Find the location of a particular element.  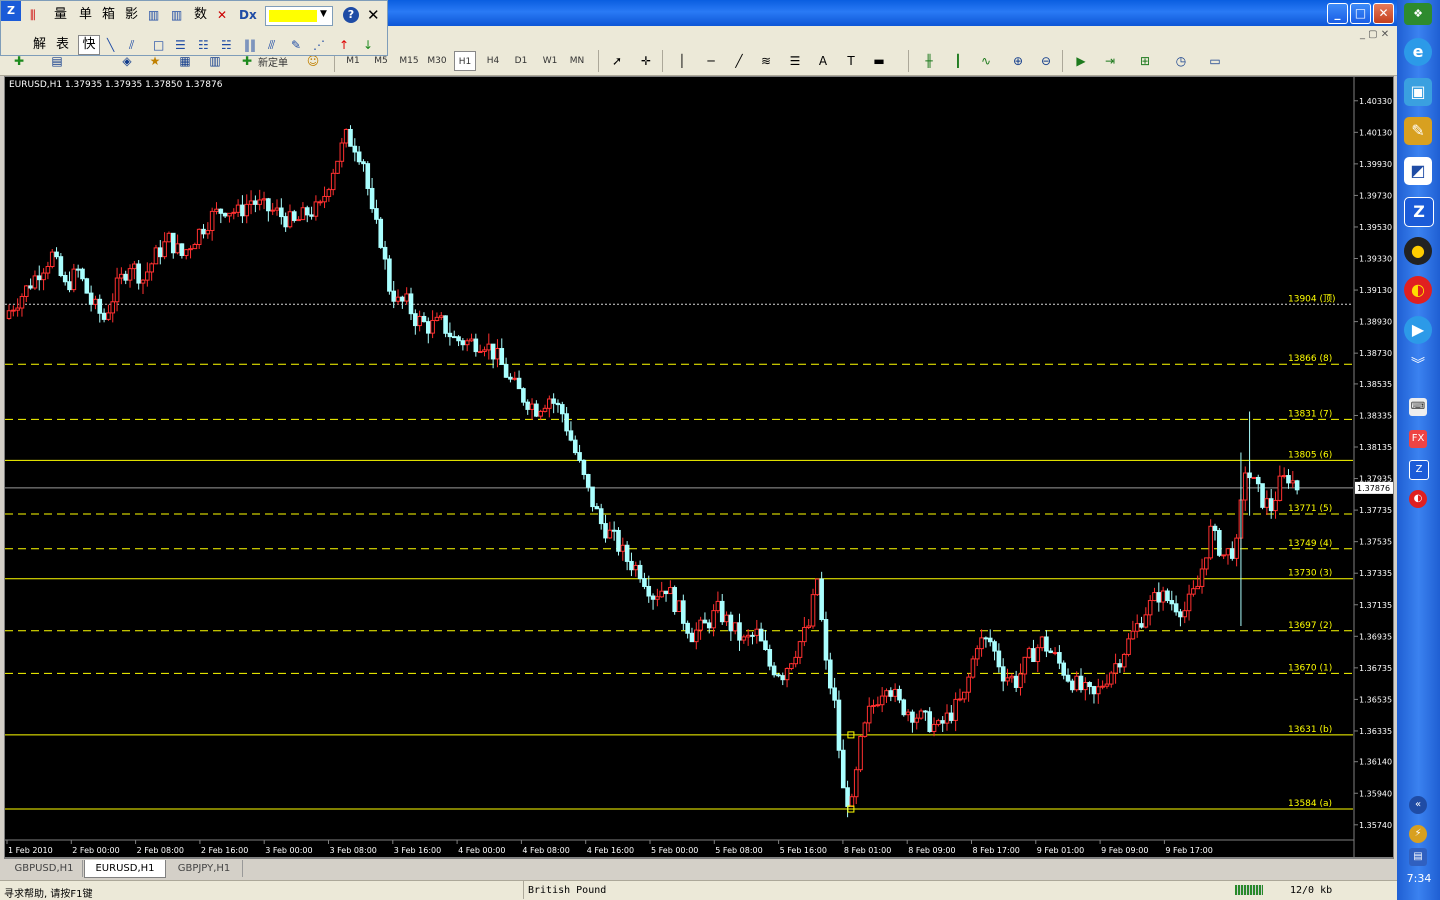

timeframe-m15: M15 is located at coordinates (409, 61).